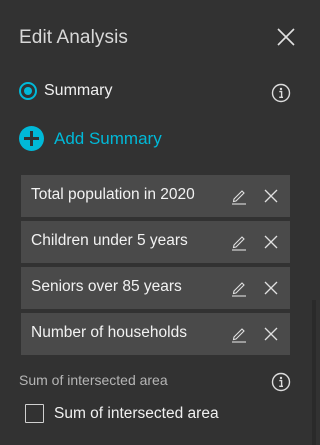  I want to click on summary-info-button, so click(281, 93).